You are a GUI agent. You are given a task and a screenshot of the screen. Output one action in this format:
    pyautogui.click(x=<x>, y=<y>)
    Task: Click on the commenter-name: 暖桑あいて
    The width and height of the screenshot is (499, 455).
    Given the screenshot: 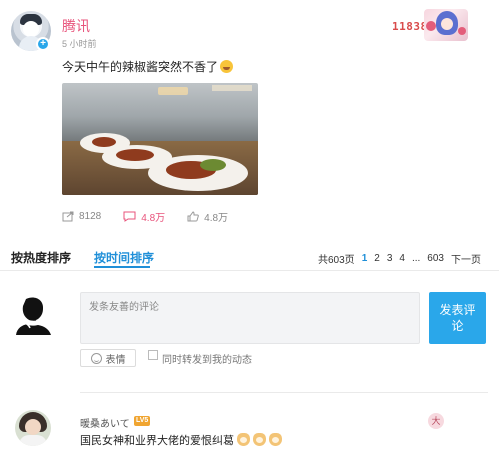 What is the action you would take?
    pyautogui.click(x=105, y=422)
    